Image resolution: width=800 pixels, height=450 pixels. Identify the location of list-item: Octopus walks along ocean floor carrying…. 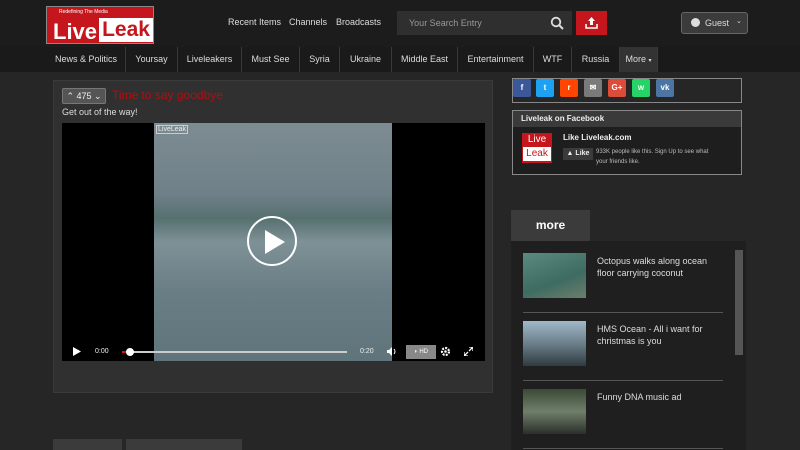
(623, 283).